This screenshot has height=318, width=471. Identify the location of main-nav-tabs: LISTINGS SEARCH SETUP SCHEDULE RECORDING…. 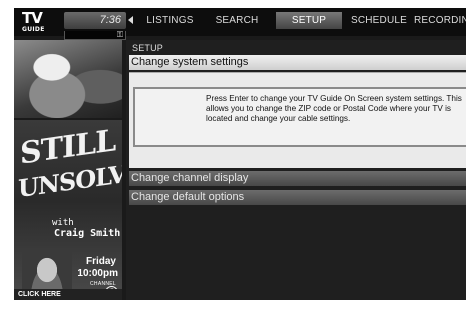
(301, 20).